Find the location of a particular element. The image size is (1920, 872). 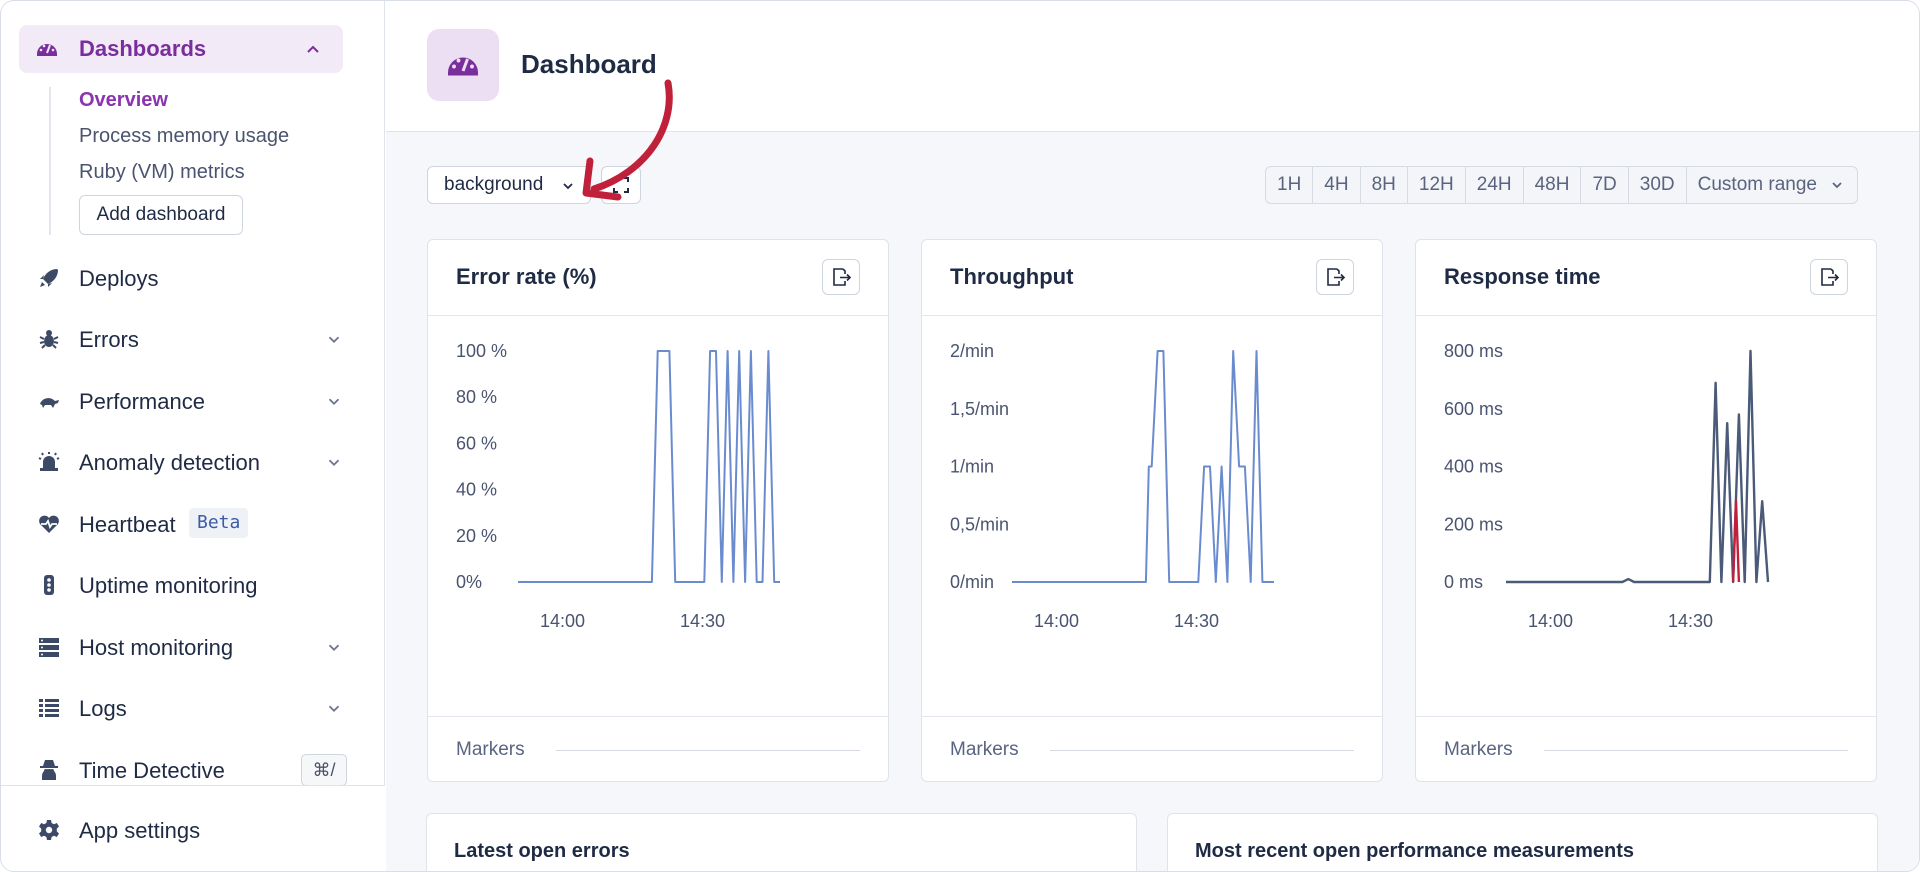

card-header: Response time is located at coordinates (1646, 278).